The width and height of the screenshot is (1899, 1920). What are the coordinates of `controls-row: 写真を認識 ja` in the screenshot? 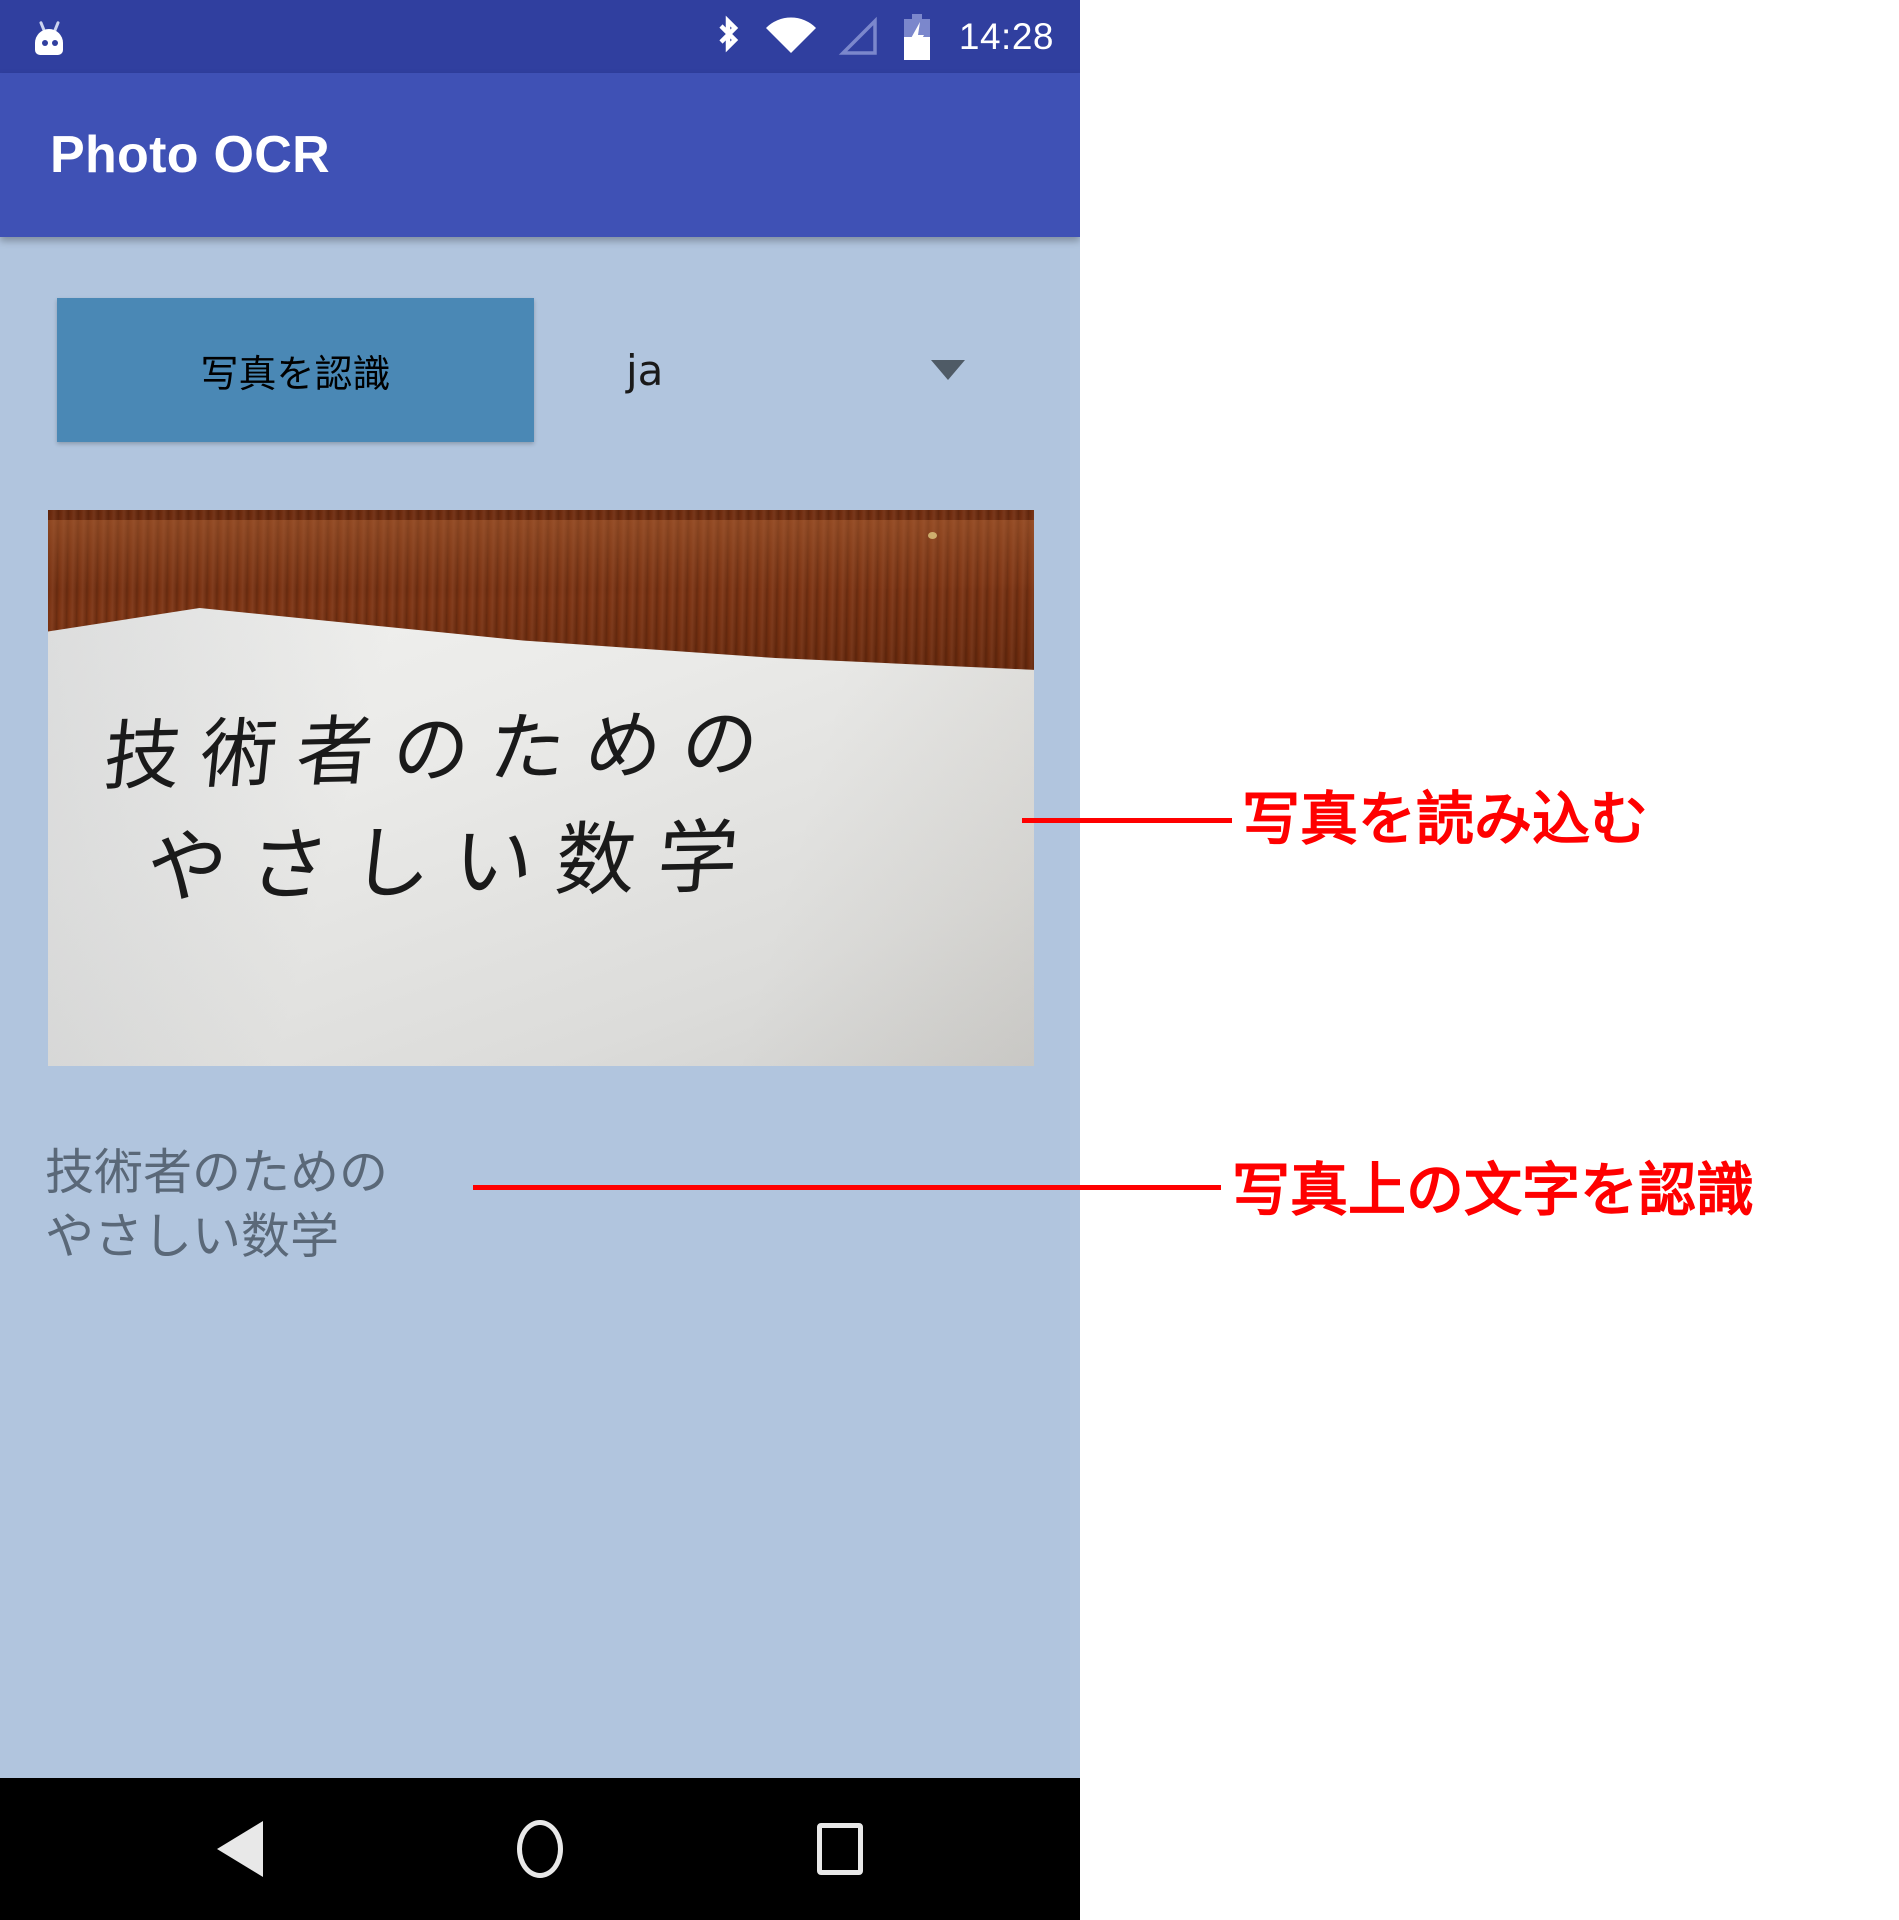 It's located at (557, 370).